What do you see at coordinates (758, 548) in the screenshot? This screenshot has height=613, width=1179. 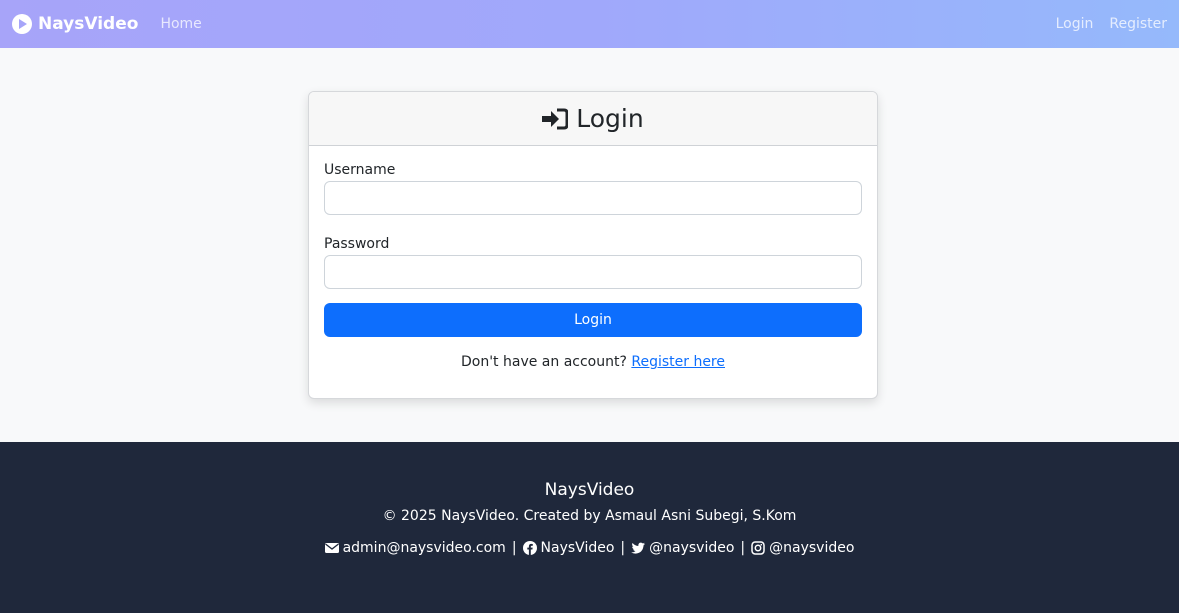 I see `instagram-icon` at bounding box center [758, 548].